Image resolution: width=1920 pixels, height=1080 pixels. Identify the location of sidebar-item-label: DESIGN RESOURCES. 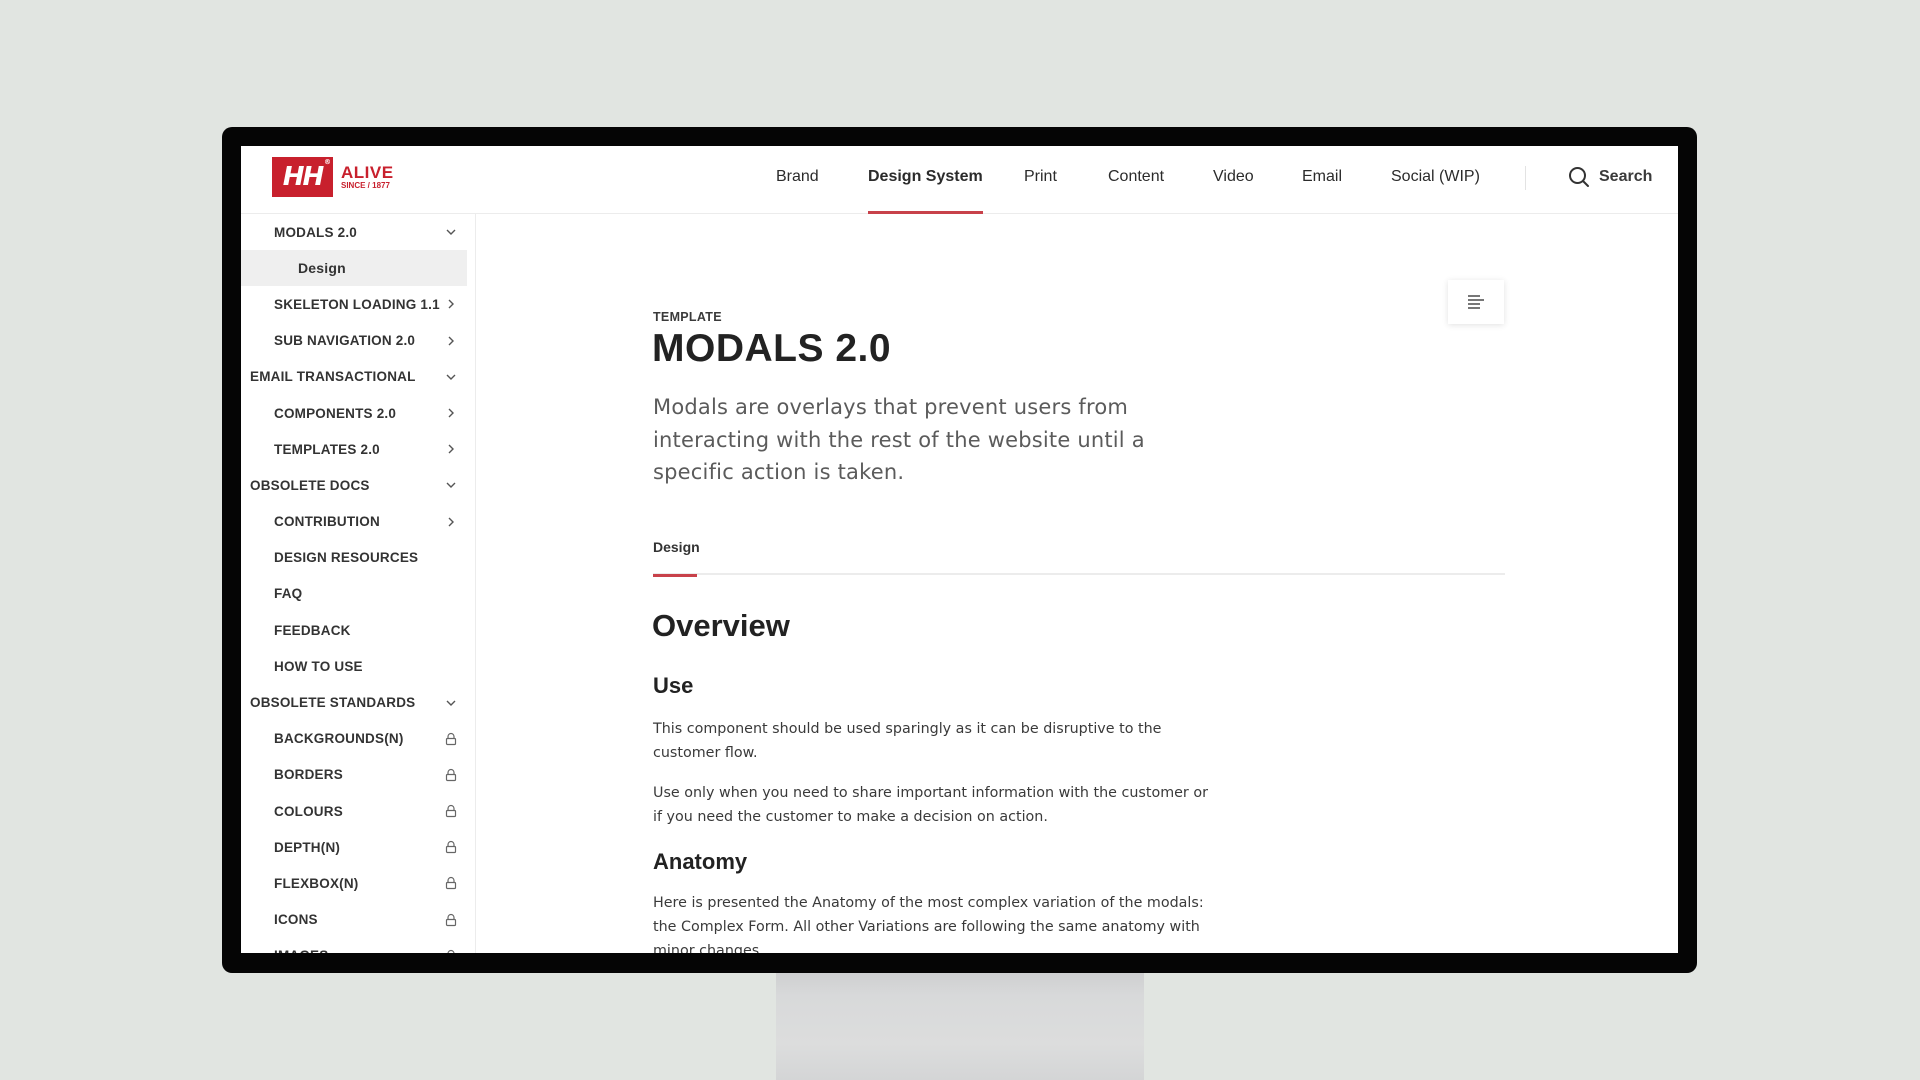
(346, 558).